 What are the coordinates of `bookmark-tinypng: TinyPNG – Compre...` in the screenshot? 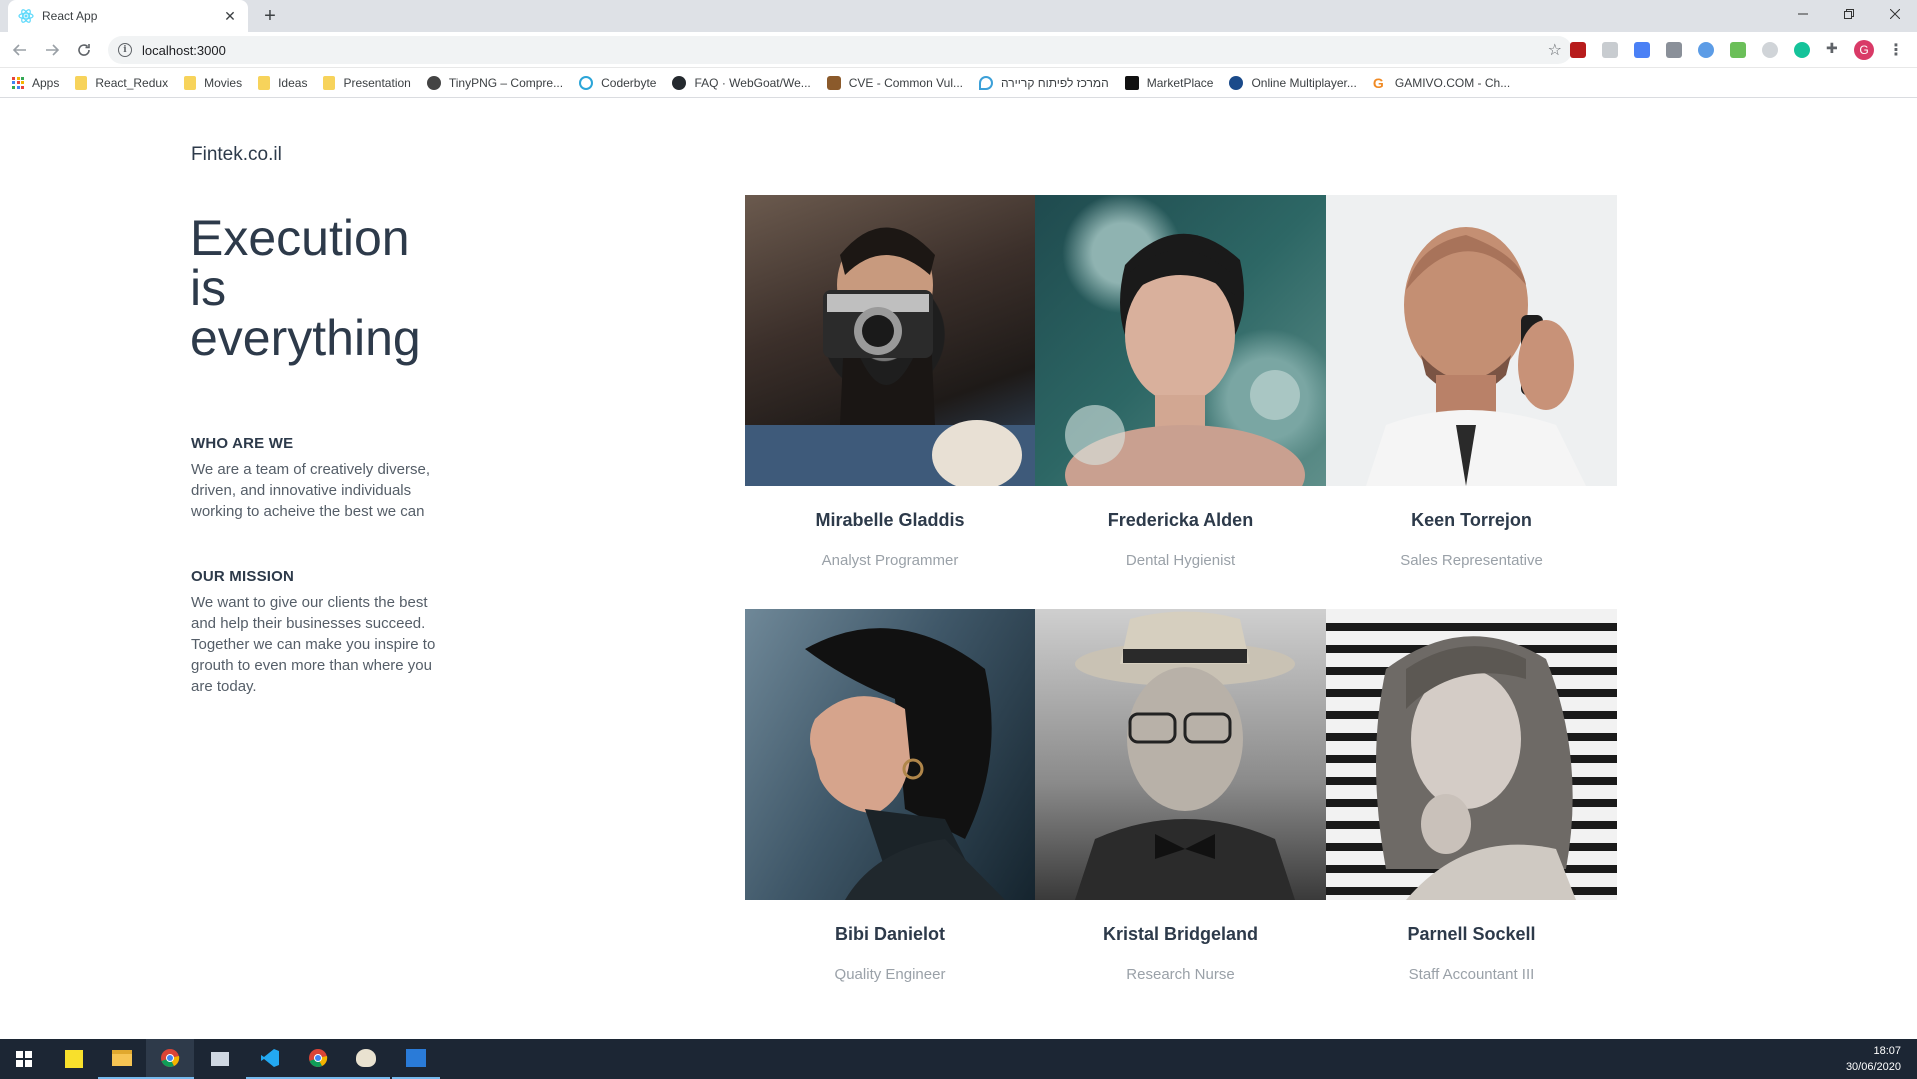 It's located at (495, 82).